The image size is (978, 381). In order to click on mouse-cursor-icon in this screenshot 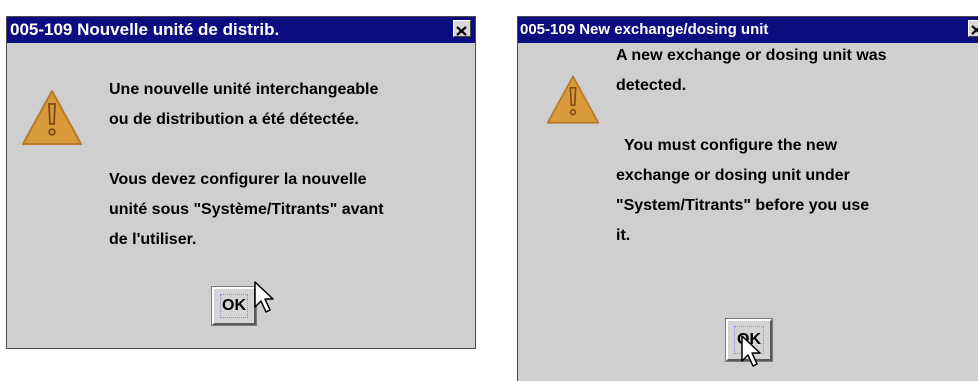, I will do `click(267, 300)`.